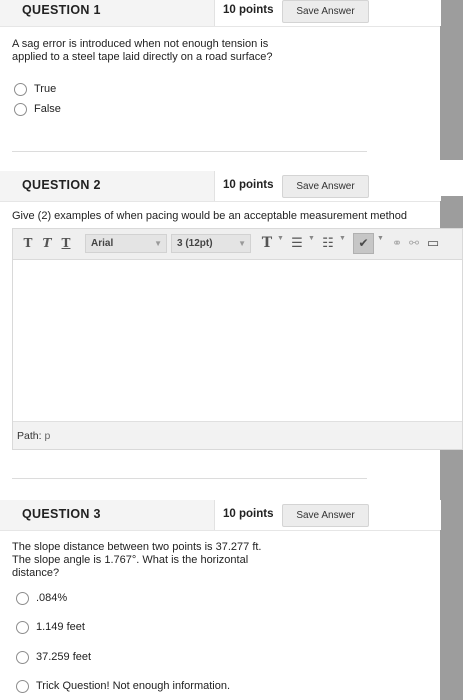 Image resolution: width=463 pixels, height=700 pixels. Describe the element at coordinates (61, 514) in the screenshot. I see `question-title: QUESTION 3` at that location.